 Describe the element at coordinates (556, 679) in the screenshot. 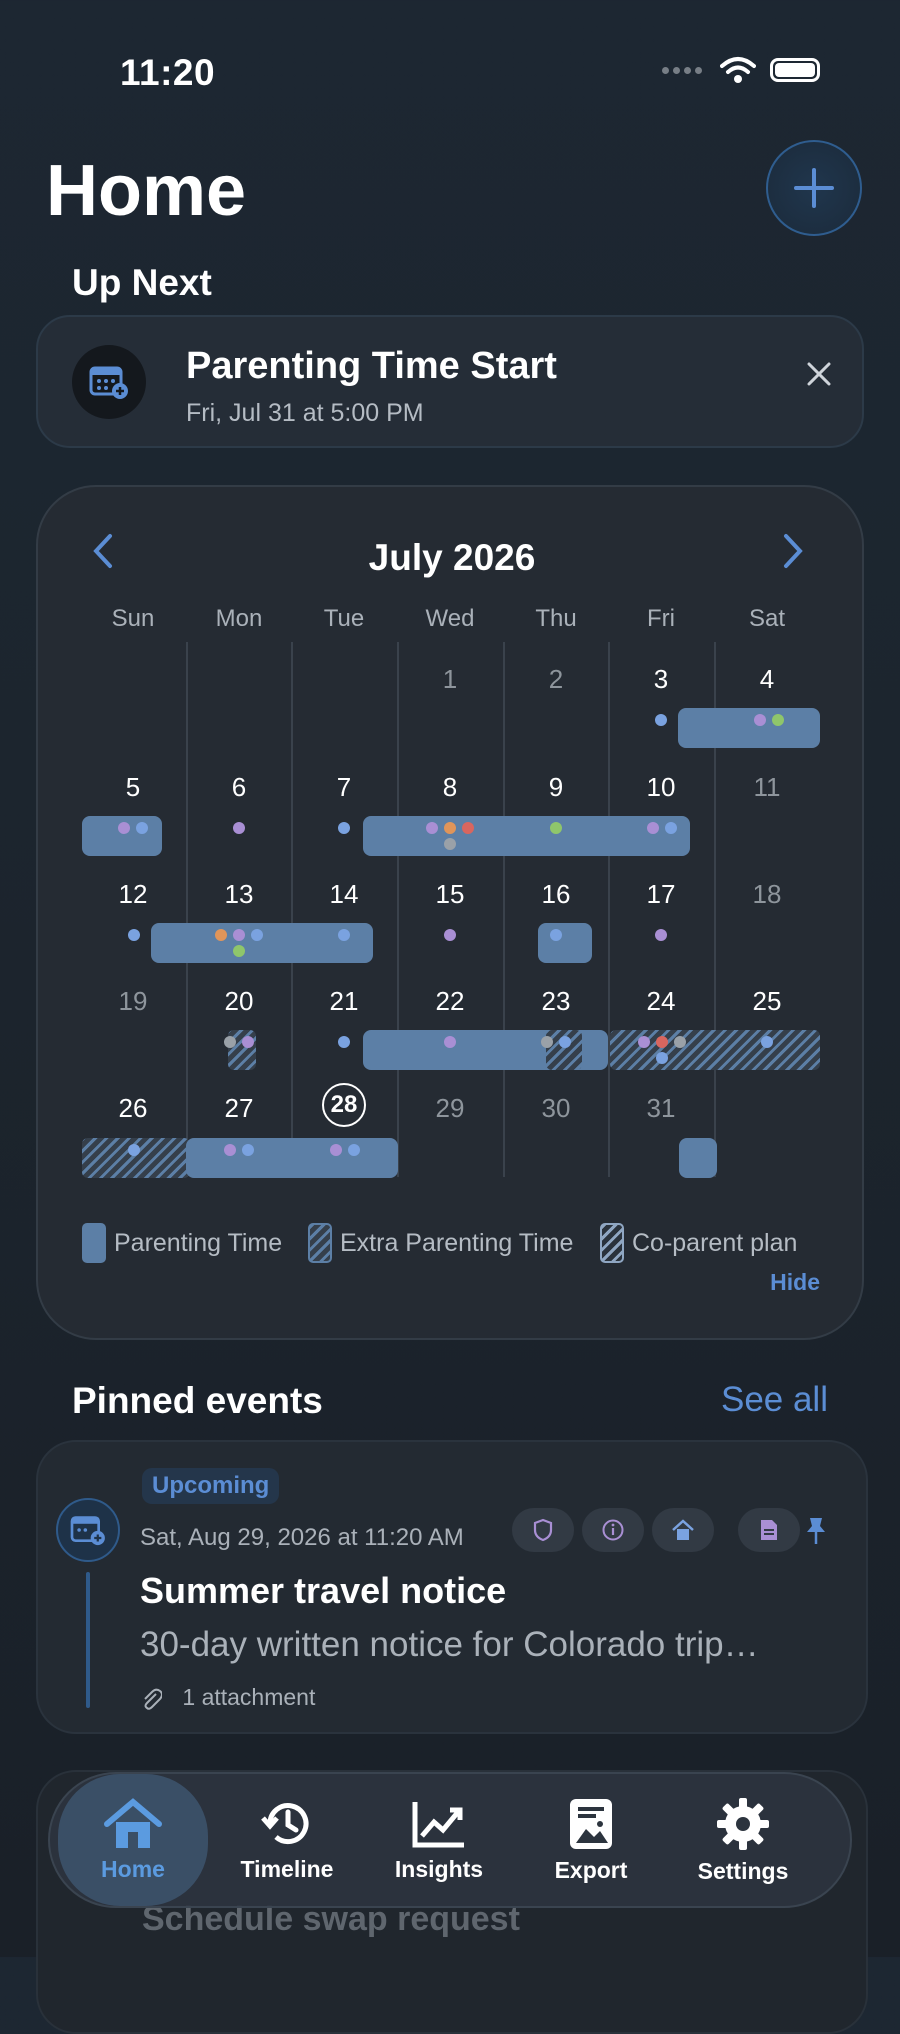

I see `calendar-day: 2` at that location.